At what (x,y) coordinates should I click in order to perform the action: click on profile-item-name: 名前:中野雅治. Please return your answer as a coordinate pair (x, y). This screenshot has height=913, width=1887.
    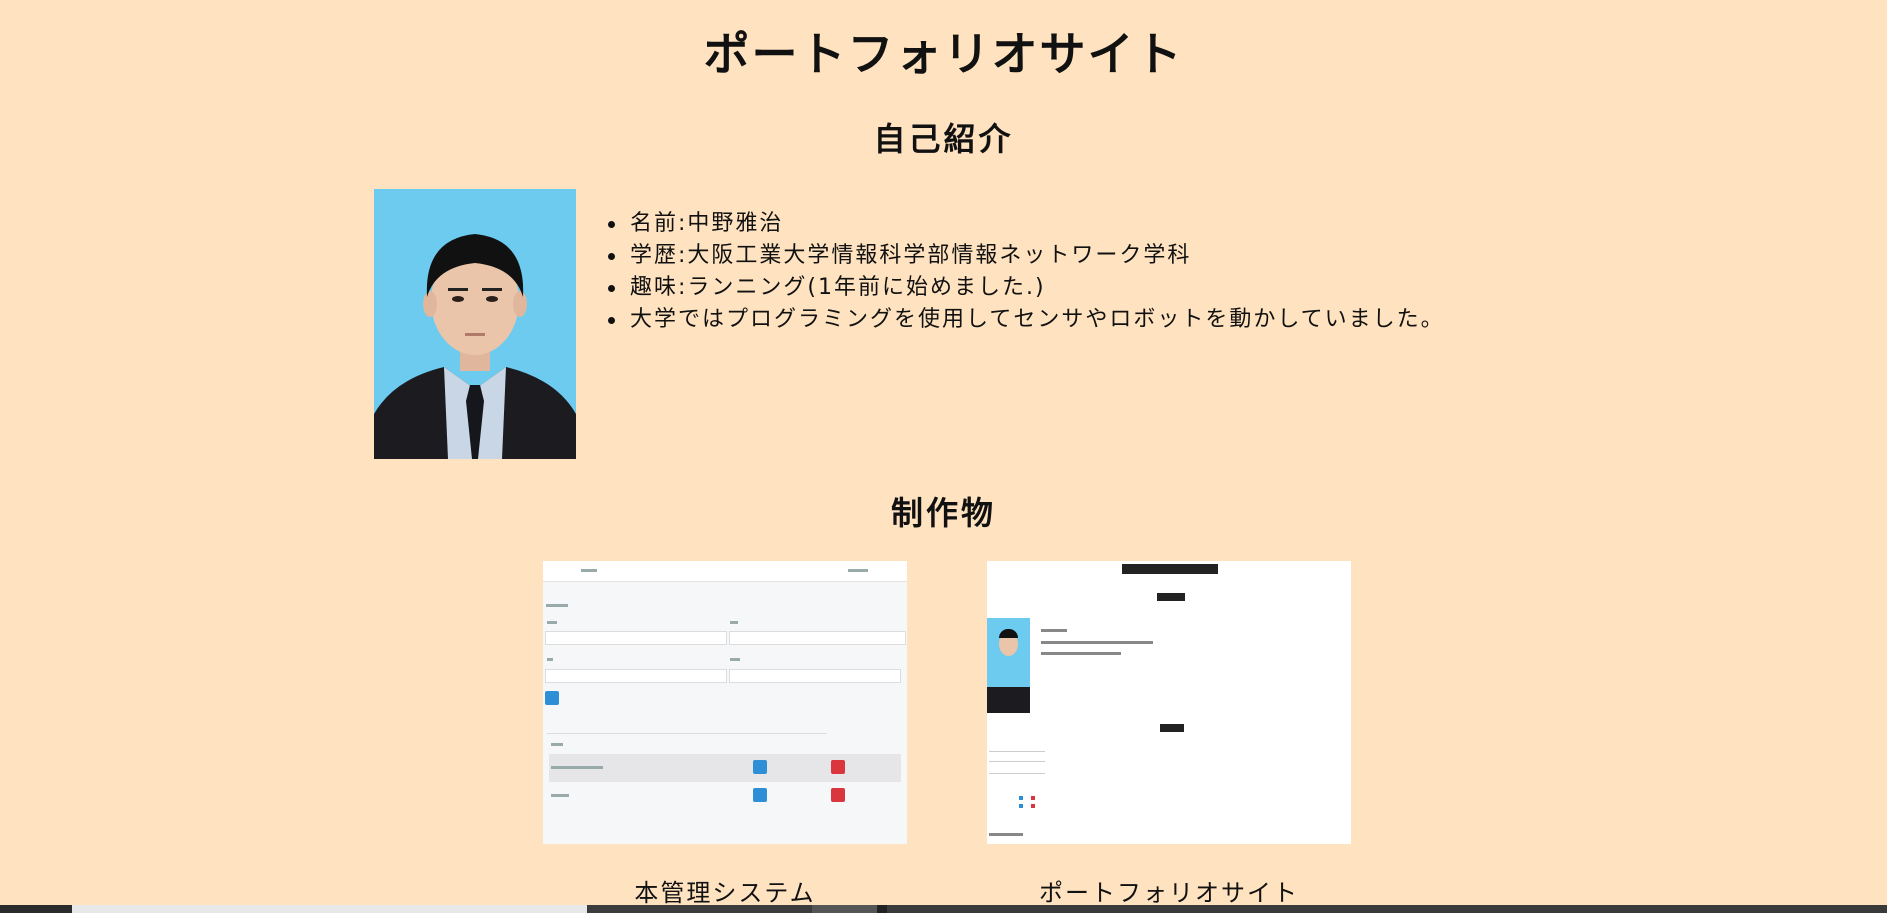
    Looking at the image, I should click on (1026, 224).